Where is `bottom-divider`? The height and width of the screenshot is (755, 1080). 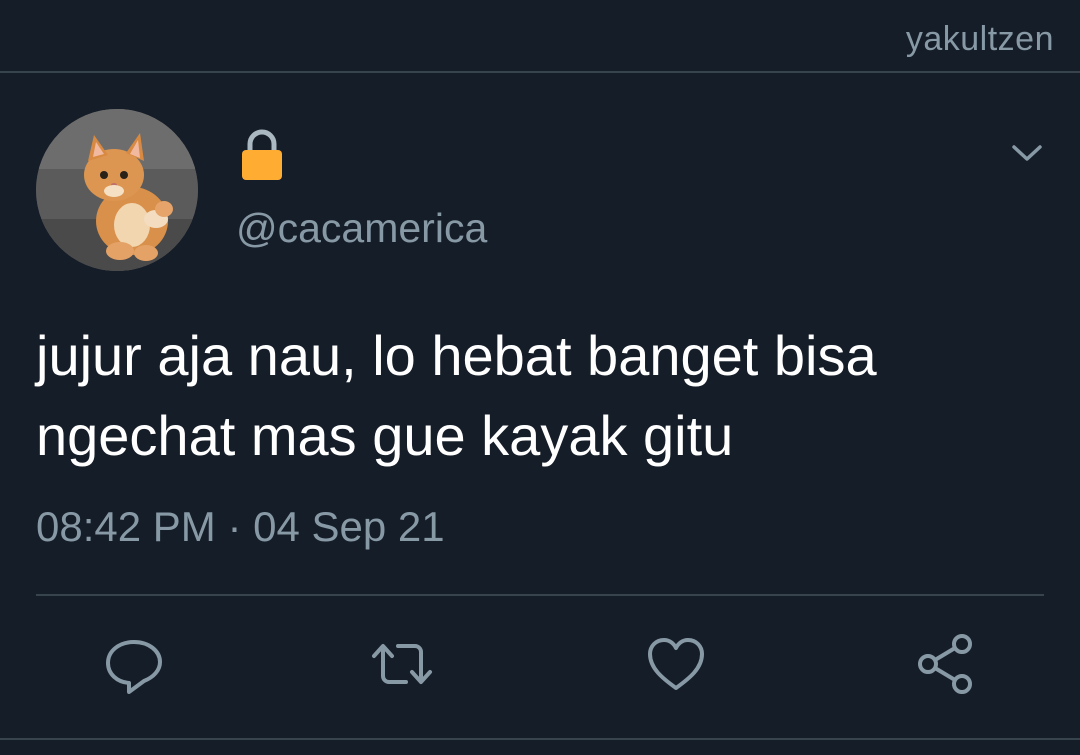 bottom-divider is located at coordinates (540, 739).